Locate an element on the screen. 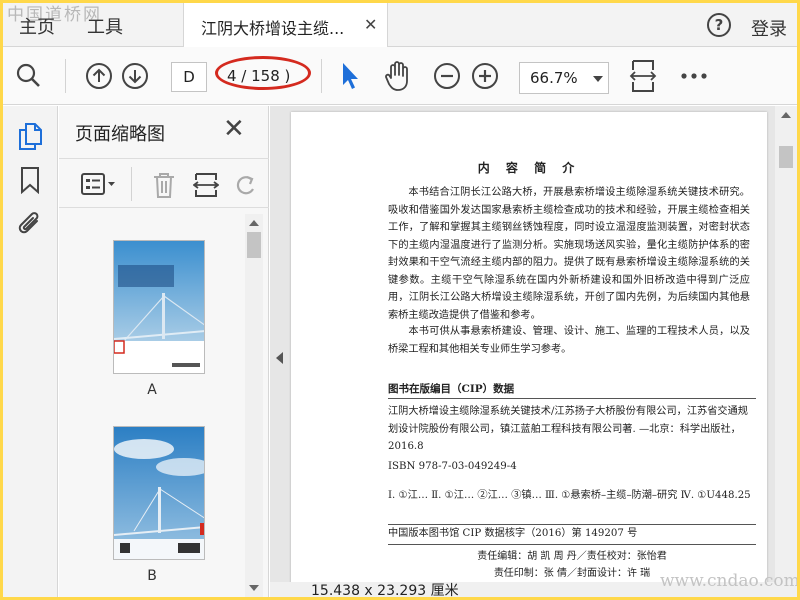 The image size is (800, 600). thumbnail-scrollbar is located at coordinates (254, 405).